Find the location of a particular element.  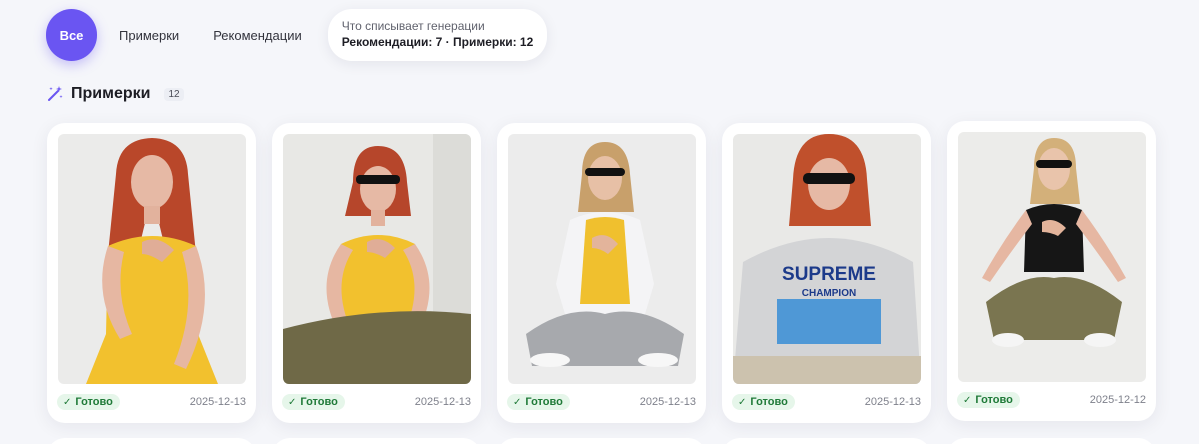

filter-tryons-button: Примерки is located at coordinates (149, 35).